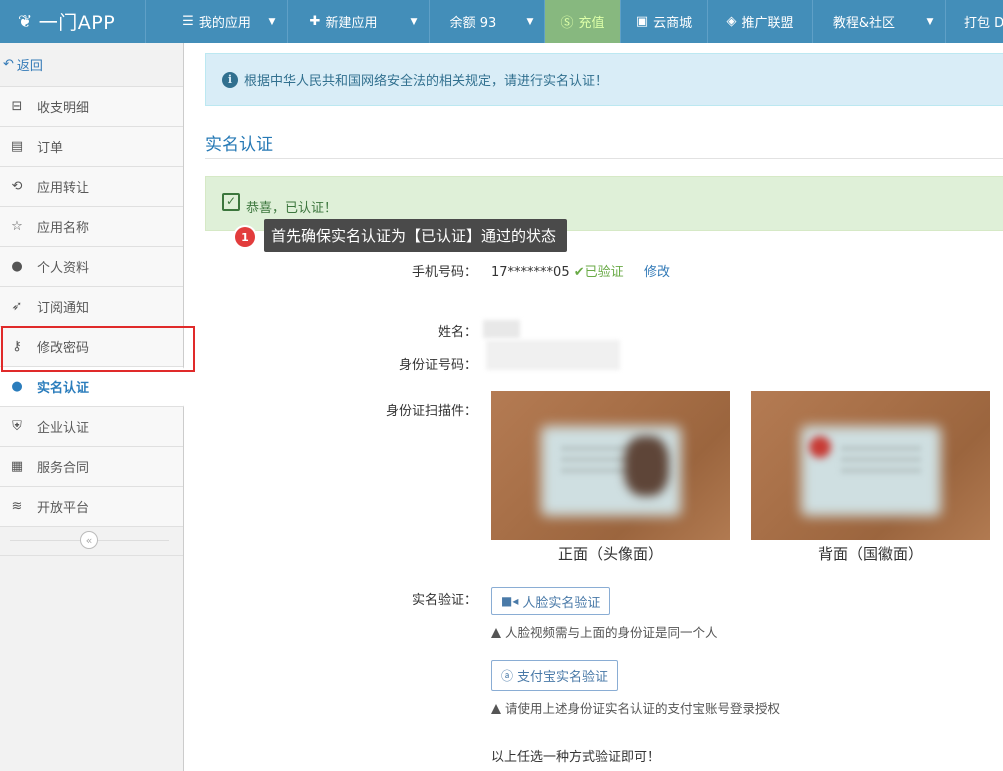 The image size is (1003, 771). I want to click on contract-icon: ▦, so click(17, 466).